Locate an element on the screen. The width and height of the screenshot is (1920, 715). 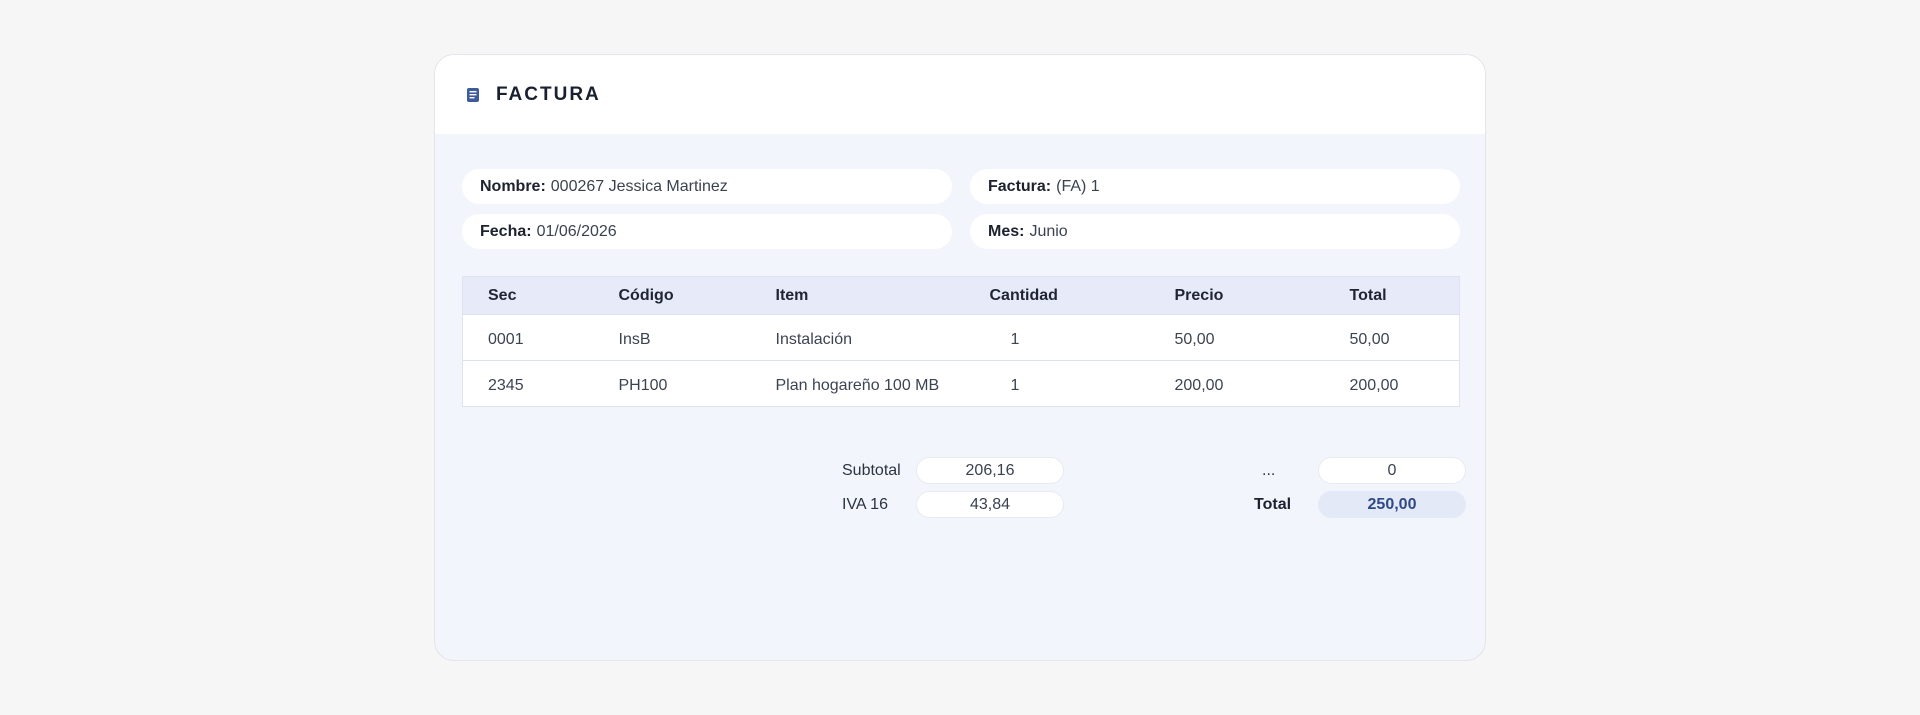
column-header-total: Total is located at coordinates (1368, 295).